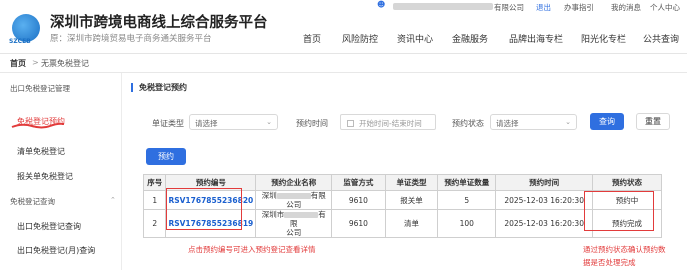 Image resolution: width=687 pixels, height=270 pixels. I want to click on query-button: 查询, so click(607, 121).